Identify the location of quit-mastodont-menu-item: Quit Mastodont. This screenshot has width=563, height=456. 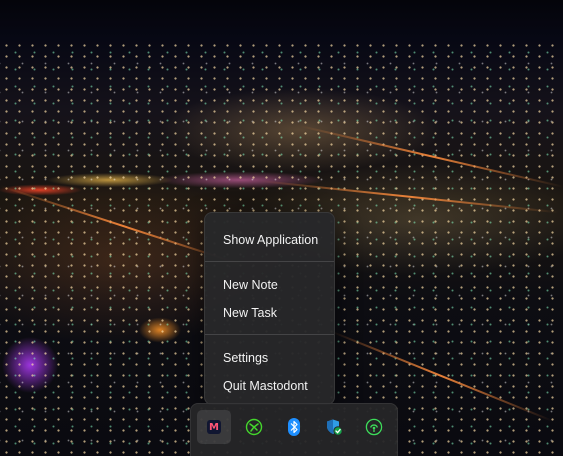
(275, 386).